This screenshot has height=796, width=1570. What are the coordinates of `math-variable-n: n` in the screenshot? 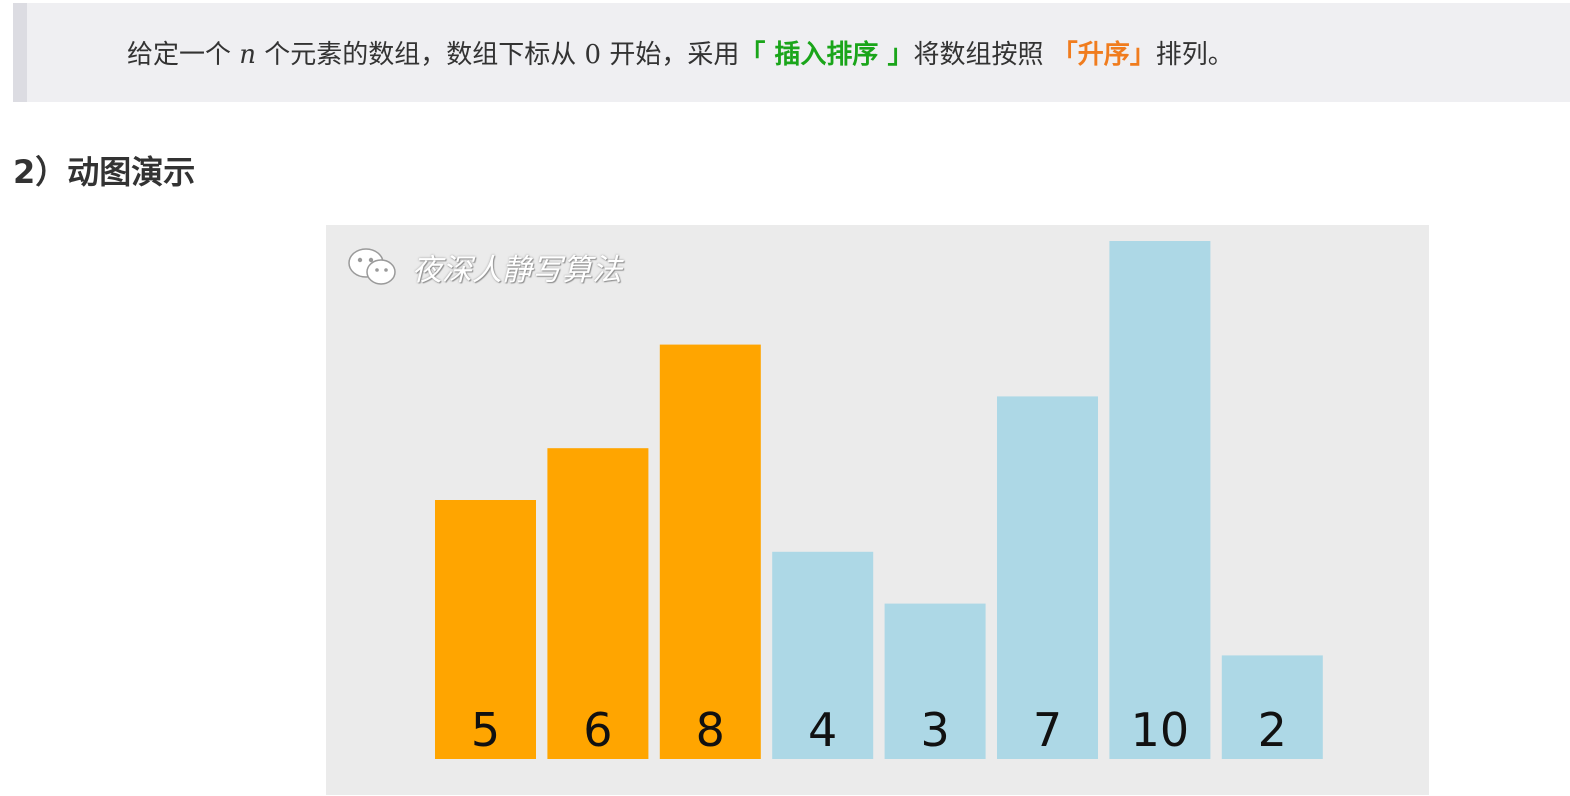 It's located at (248, 55).